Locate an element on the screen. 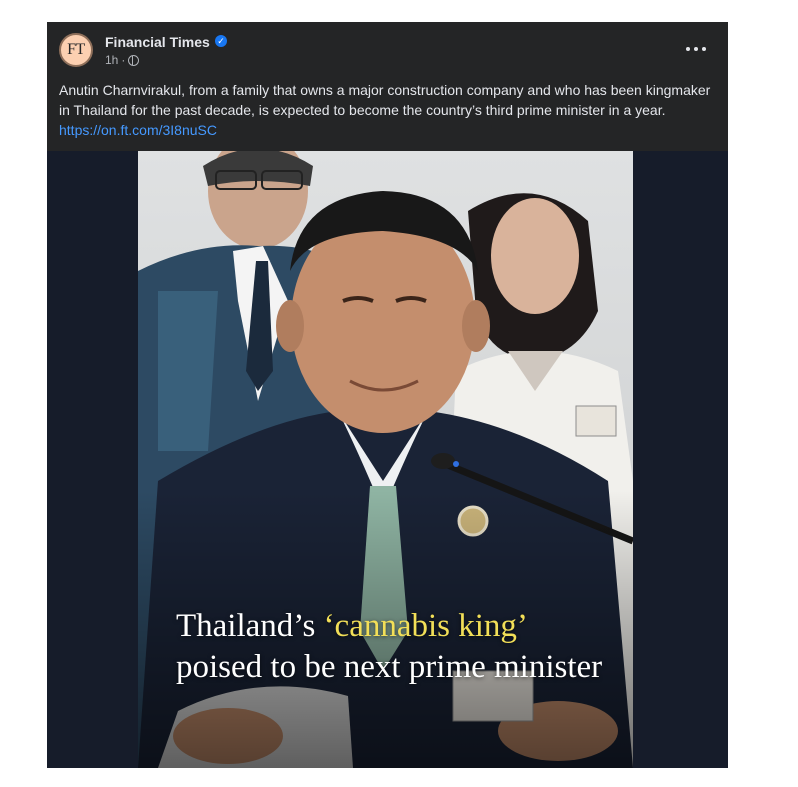 The image size is (798, 787). page-name-link: Financial Times is located at coordinates (157, 42).